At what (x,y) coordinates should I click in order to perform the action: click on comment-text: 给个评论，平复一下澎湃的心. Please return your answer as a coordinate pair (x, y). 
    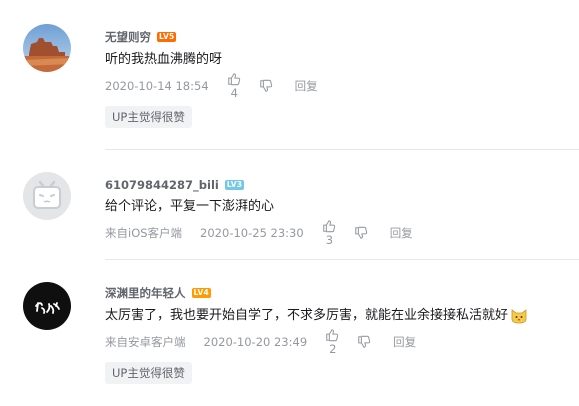
    Looking at the image, I should click on (190, 206).